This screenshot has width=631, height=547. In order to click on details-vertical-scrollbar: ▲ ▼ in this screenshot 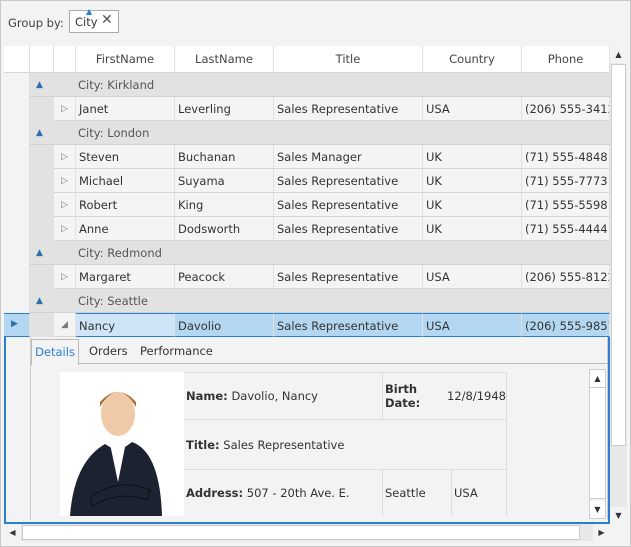, I will do `click(597, 444)`.